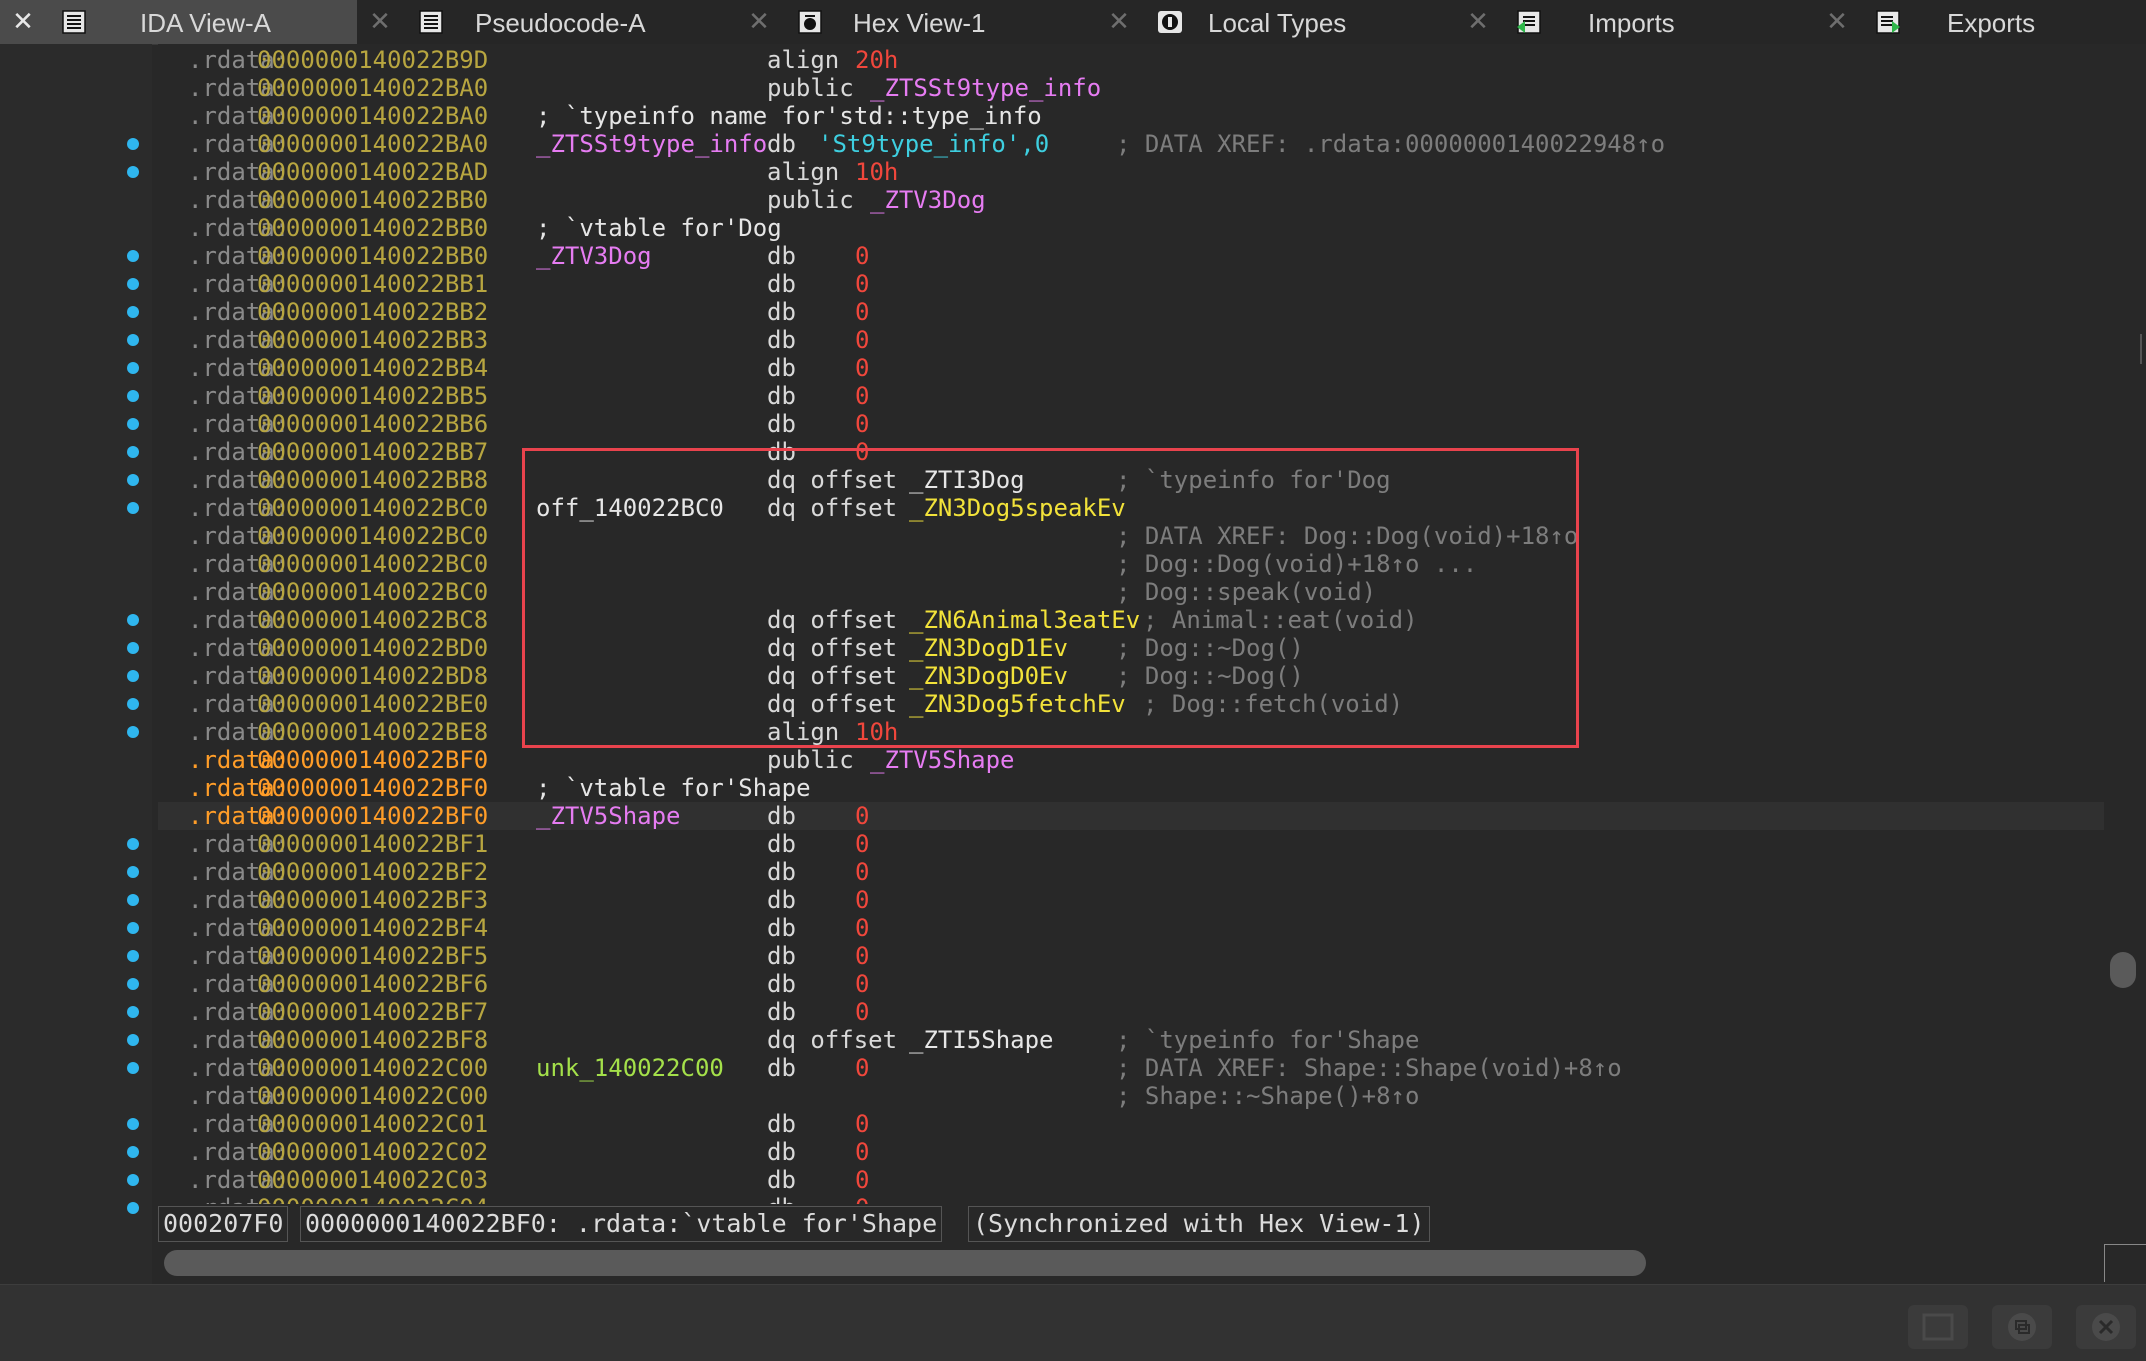 Image resolution: width=2146 pixels, height=1361 pixels. What do you see at coordinates (1131, 396) in the screenshot?
I see `listing-line: .rdata: 0000000140022BB5 db 0` at bounding box center [1131, 396].